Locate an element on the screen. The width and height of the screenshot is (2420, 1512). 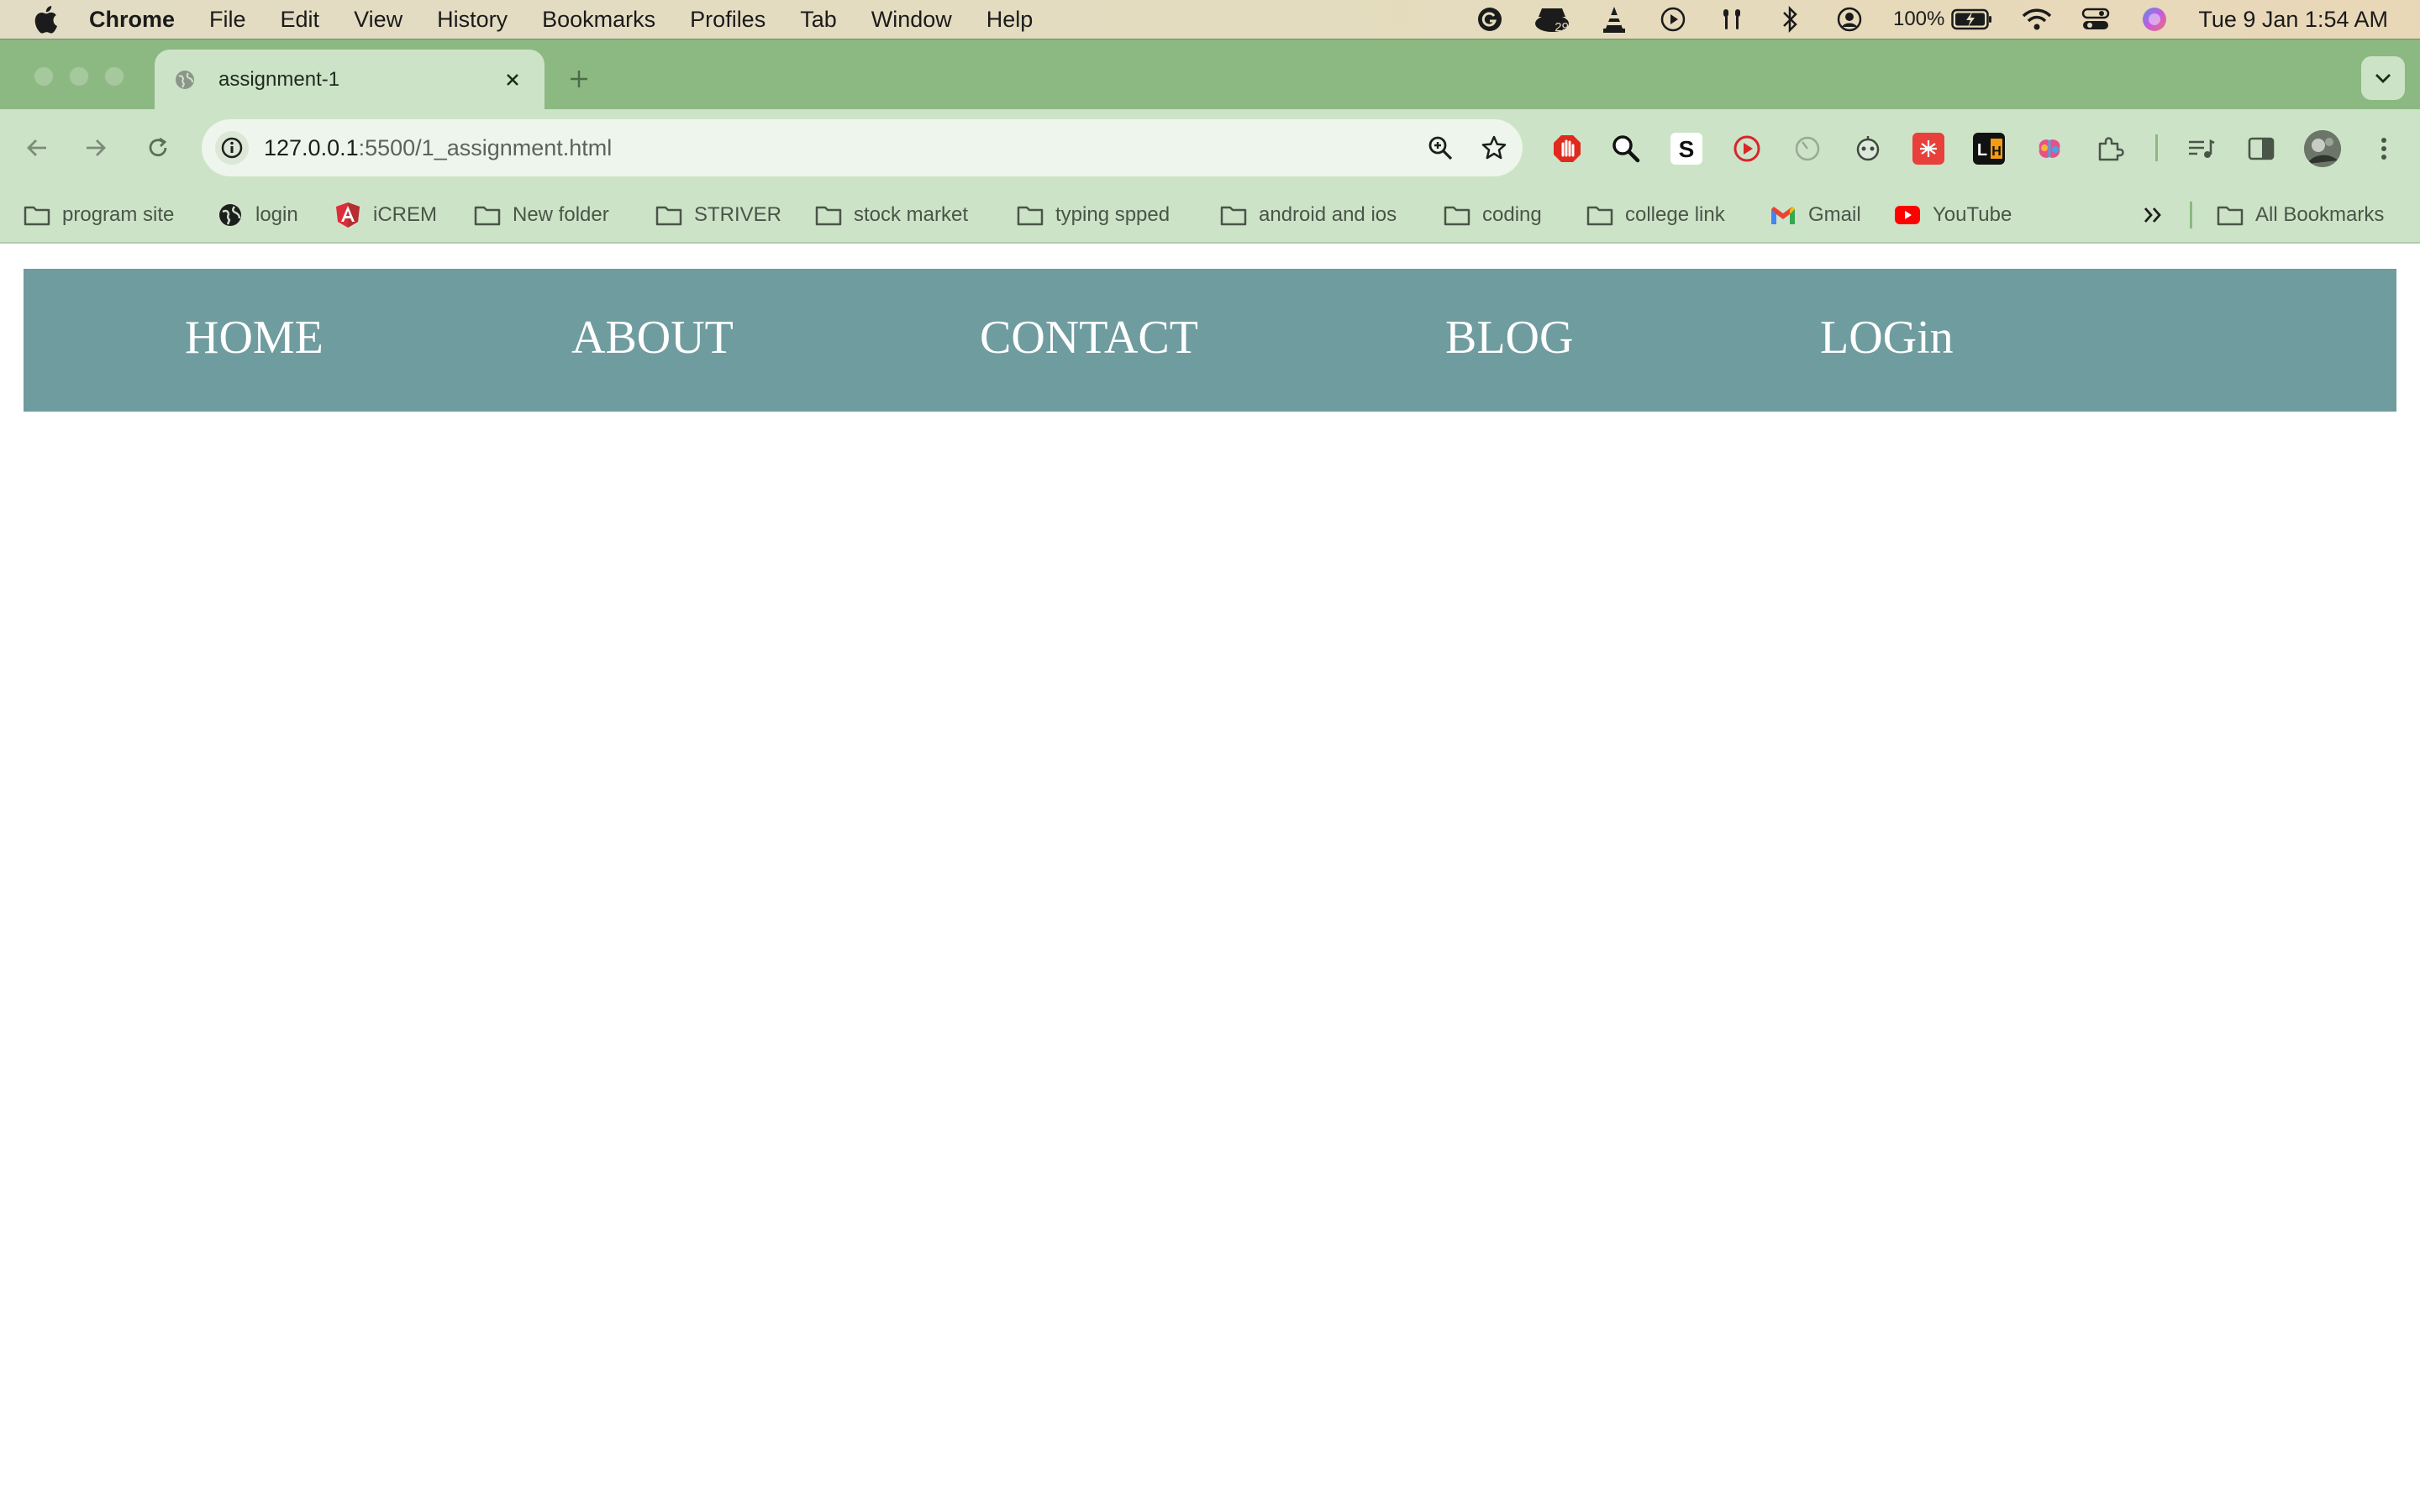
lighthouse-extension-icon: LH is located at coordinates (1989, 149).